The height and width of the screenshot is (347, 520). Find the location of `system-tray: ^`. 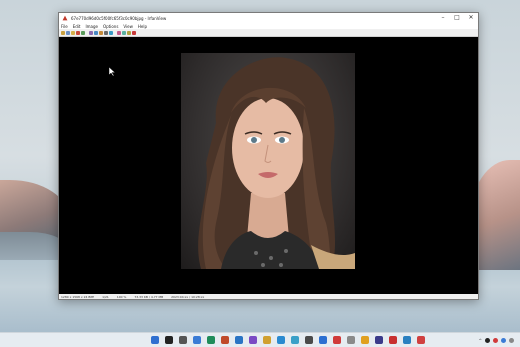

system-tray: ^ is located at coordinates (496, 340).